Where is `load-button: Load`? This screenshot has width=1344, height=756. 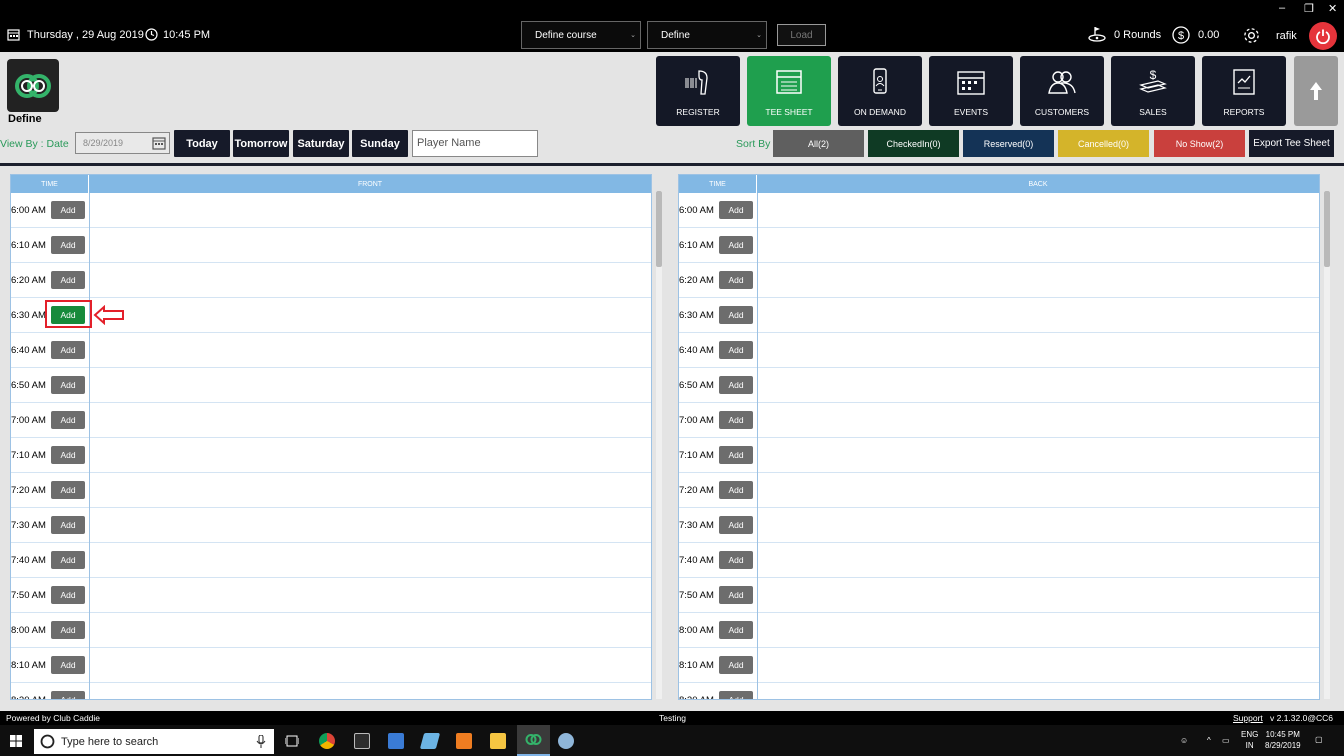
load-button: Load is located at coordinates (801, 35).